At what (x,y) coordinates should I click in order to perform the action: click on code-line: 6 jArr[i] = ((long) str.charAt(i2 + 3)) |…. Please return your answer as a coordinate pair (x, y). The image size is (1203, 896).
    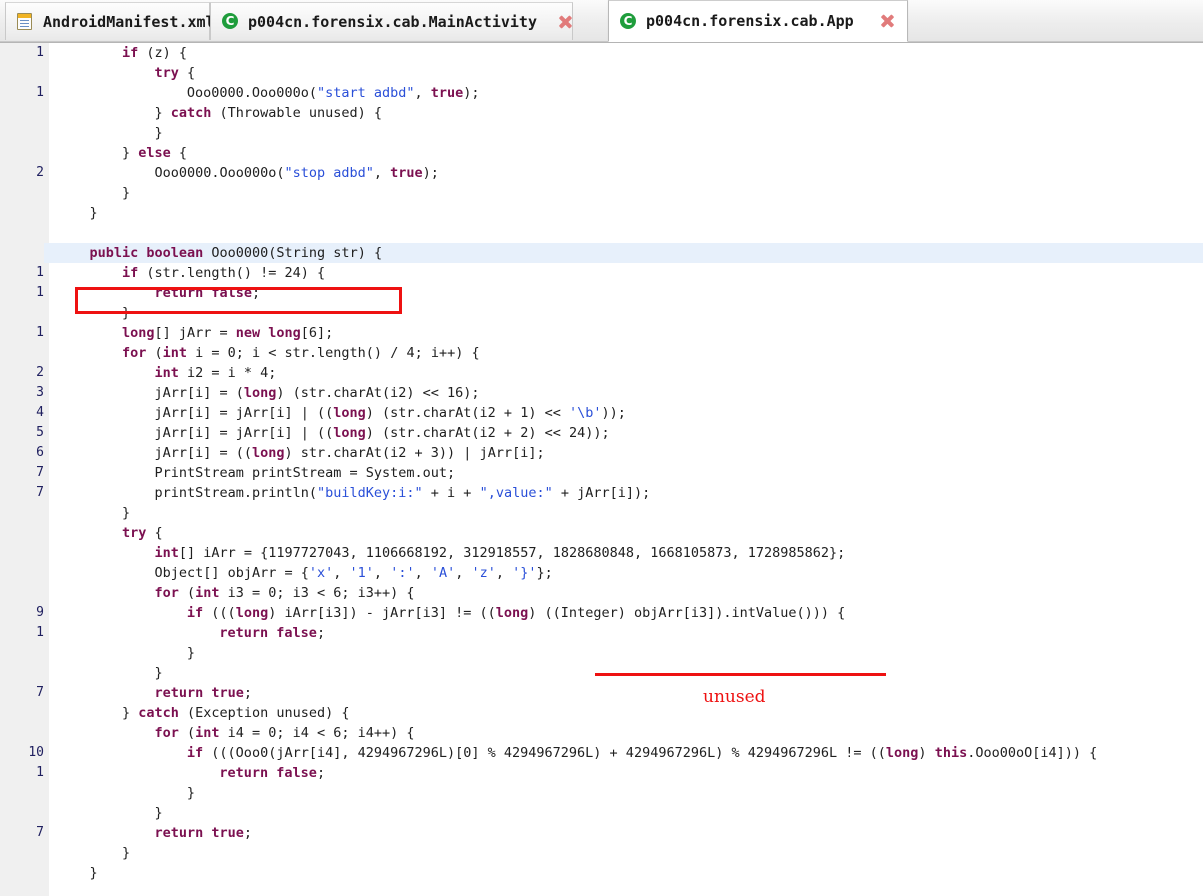
    Looking at the image, I should click on (601, 453).